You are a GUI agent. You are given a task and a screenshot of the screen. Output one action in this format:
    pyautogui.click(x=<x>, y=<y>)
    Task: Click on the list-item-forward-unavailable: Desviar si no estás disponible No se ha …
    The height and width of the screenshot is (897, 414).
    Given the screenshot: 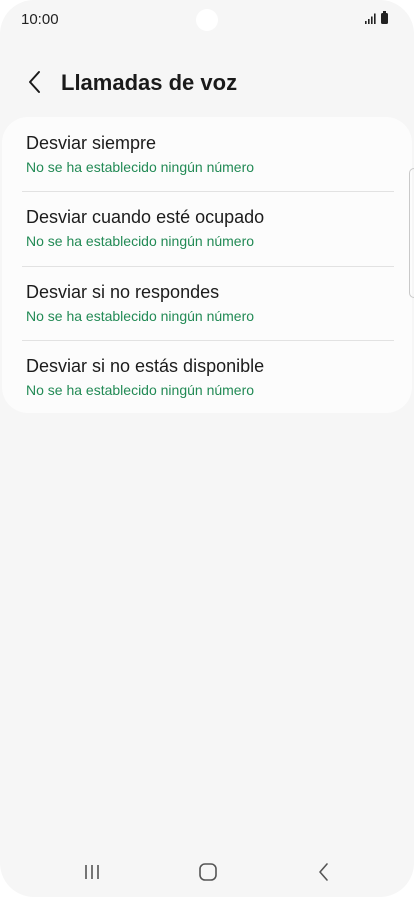 What is the action you would take?
    pyautogui.click(x=207, y=377)
    